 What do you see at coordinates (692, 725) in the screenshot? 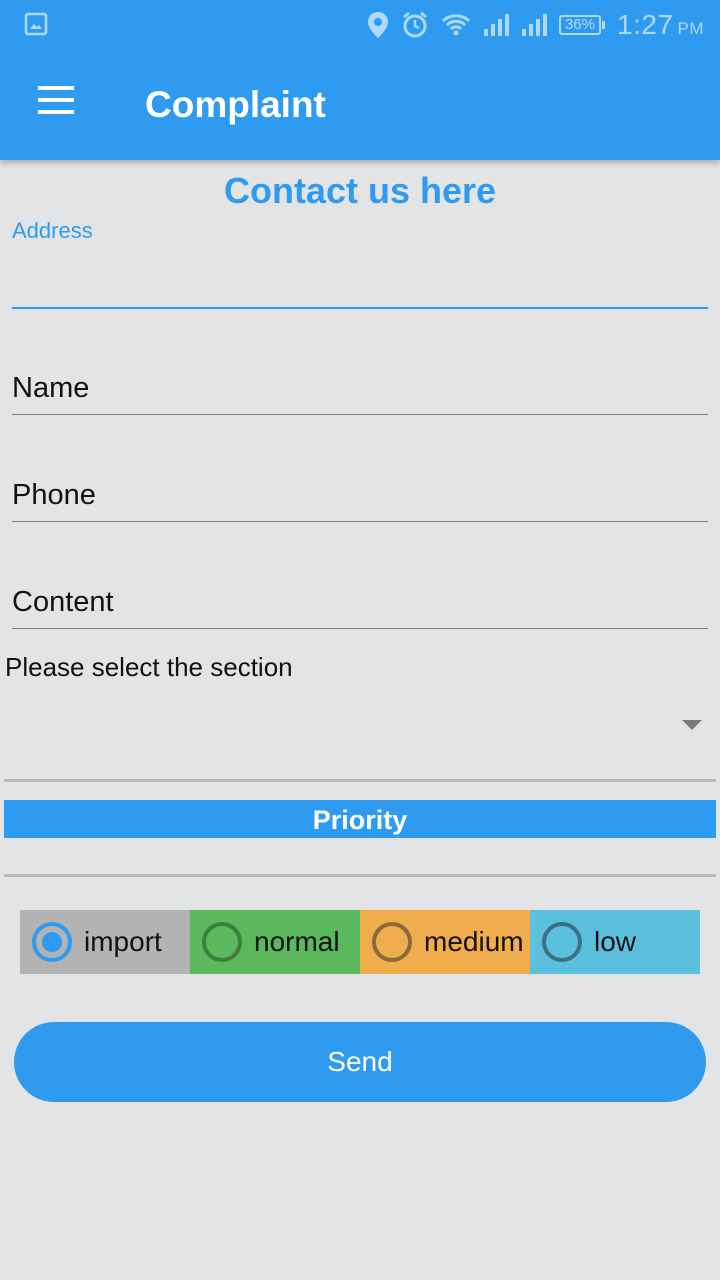
I see `dropdown-arrow-icon` at bounding box center [692, 725].